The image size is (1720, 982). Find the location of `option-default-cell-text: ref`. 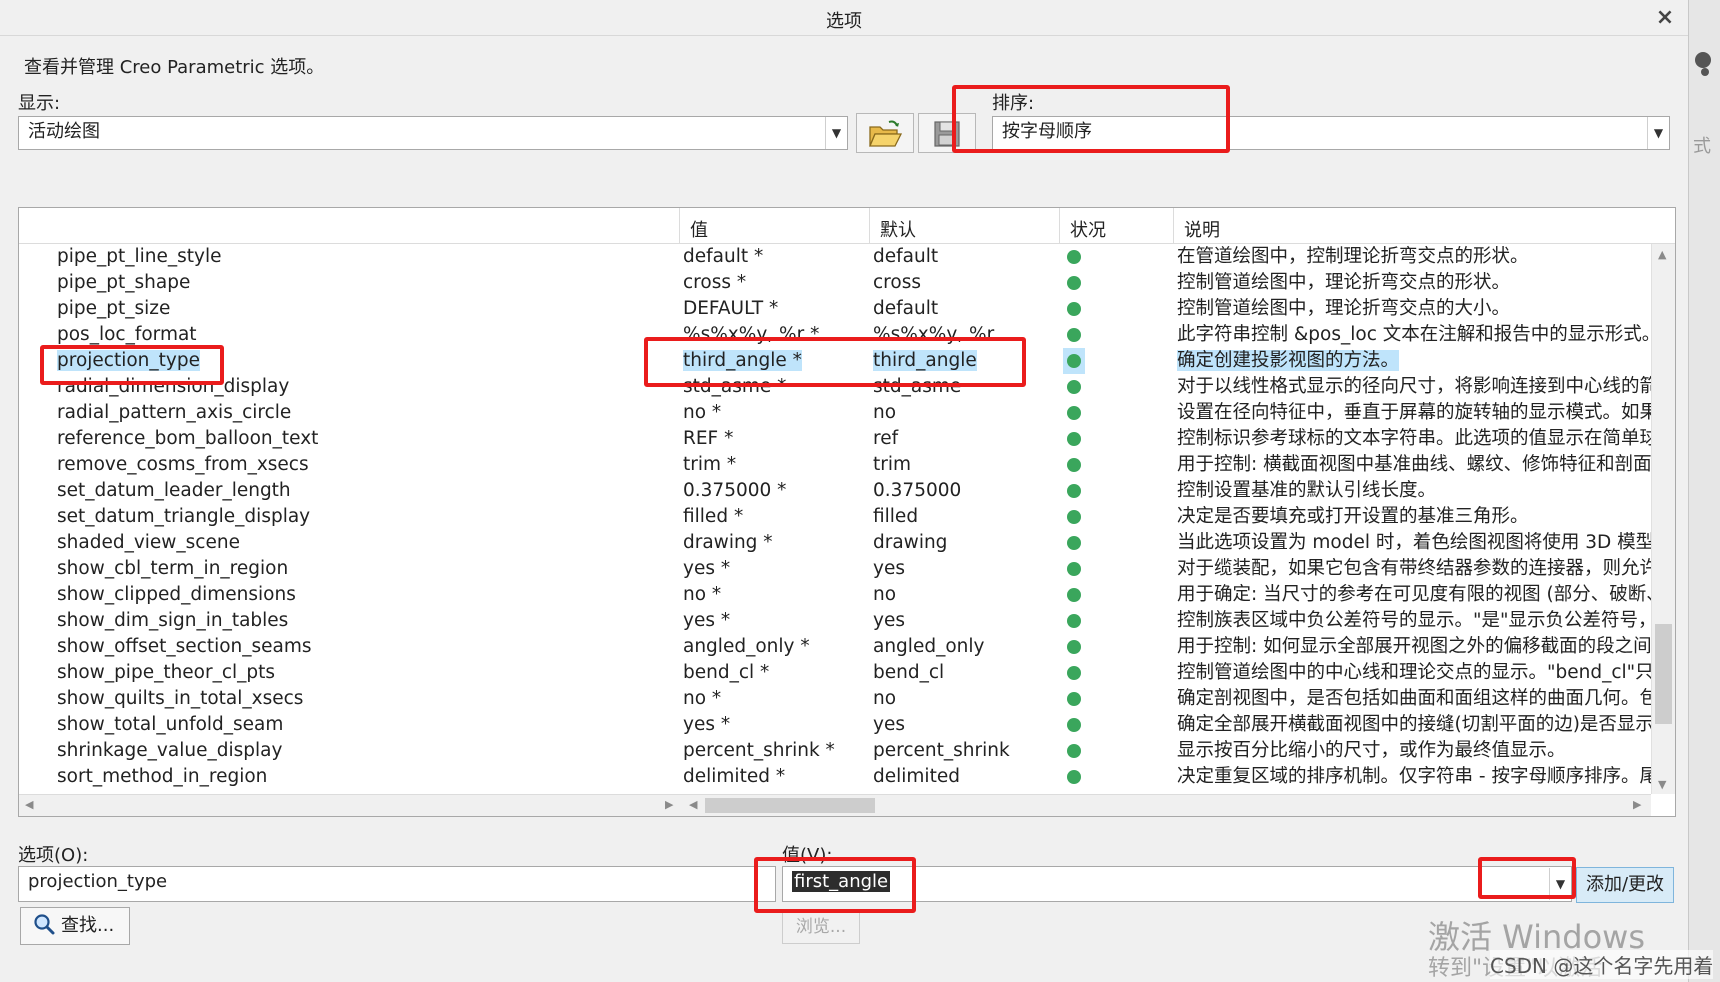

option-default-cell-text: ref is located at coordinates (886, 438).